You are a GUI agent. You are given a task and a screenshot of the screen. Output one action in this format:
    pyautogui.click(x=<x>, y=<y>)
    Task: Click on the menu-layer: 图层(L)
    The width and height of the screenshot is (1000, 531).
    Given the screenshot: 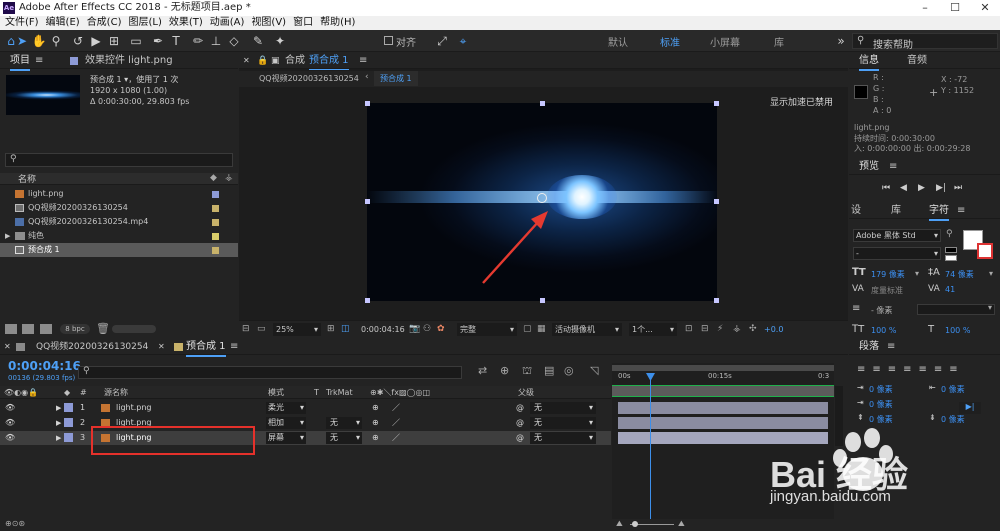 What is the action you would take?
    pyautogui.click(x=142, y=23)
    